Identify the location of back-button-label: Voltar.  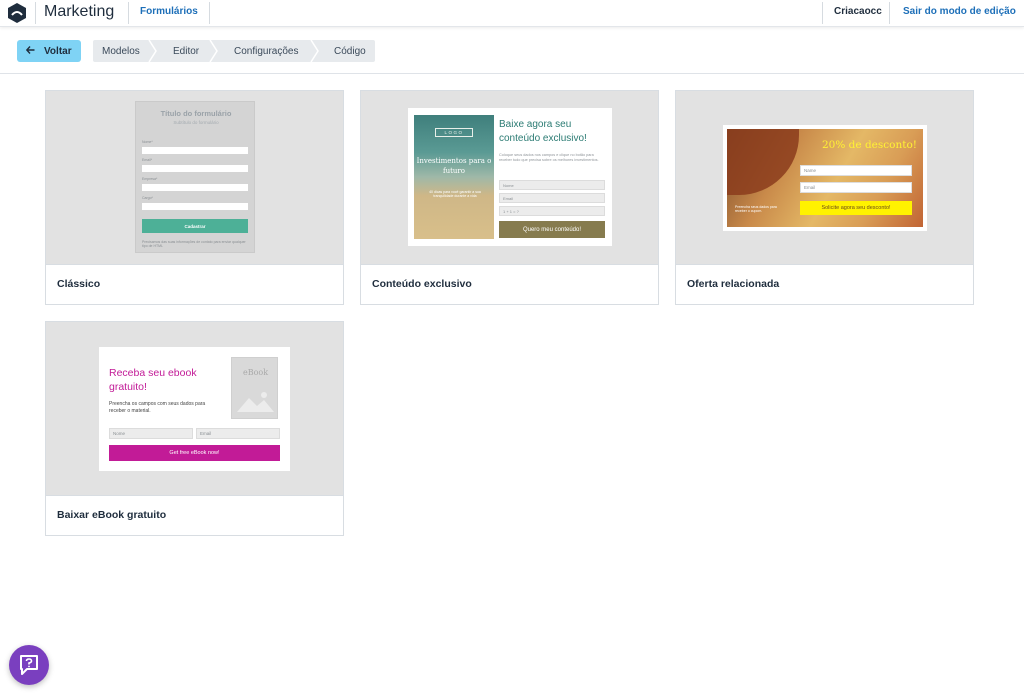
(58, 51).